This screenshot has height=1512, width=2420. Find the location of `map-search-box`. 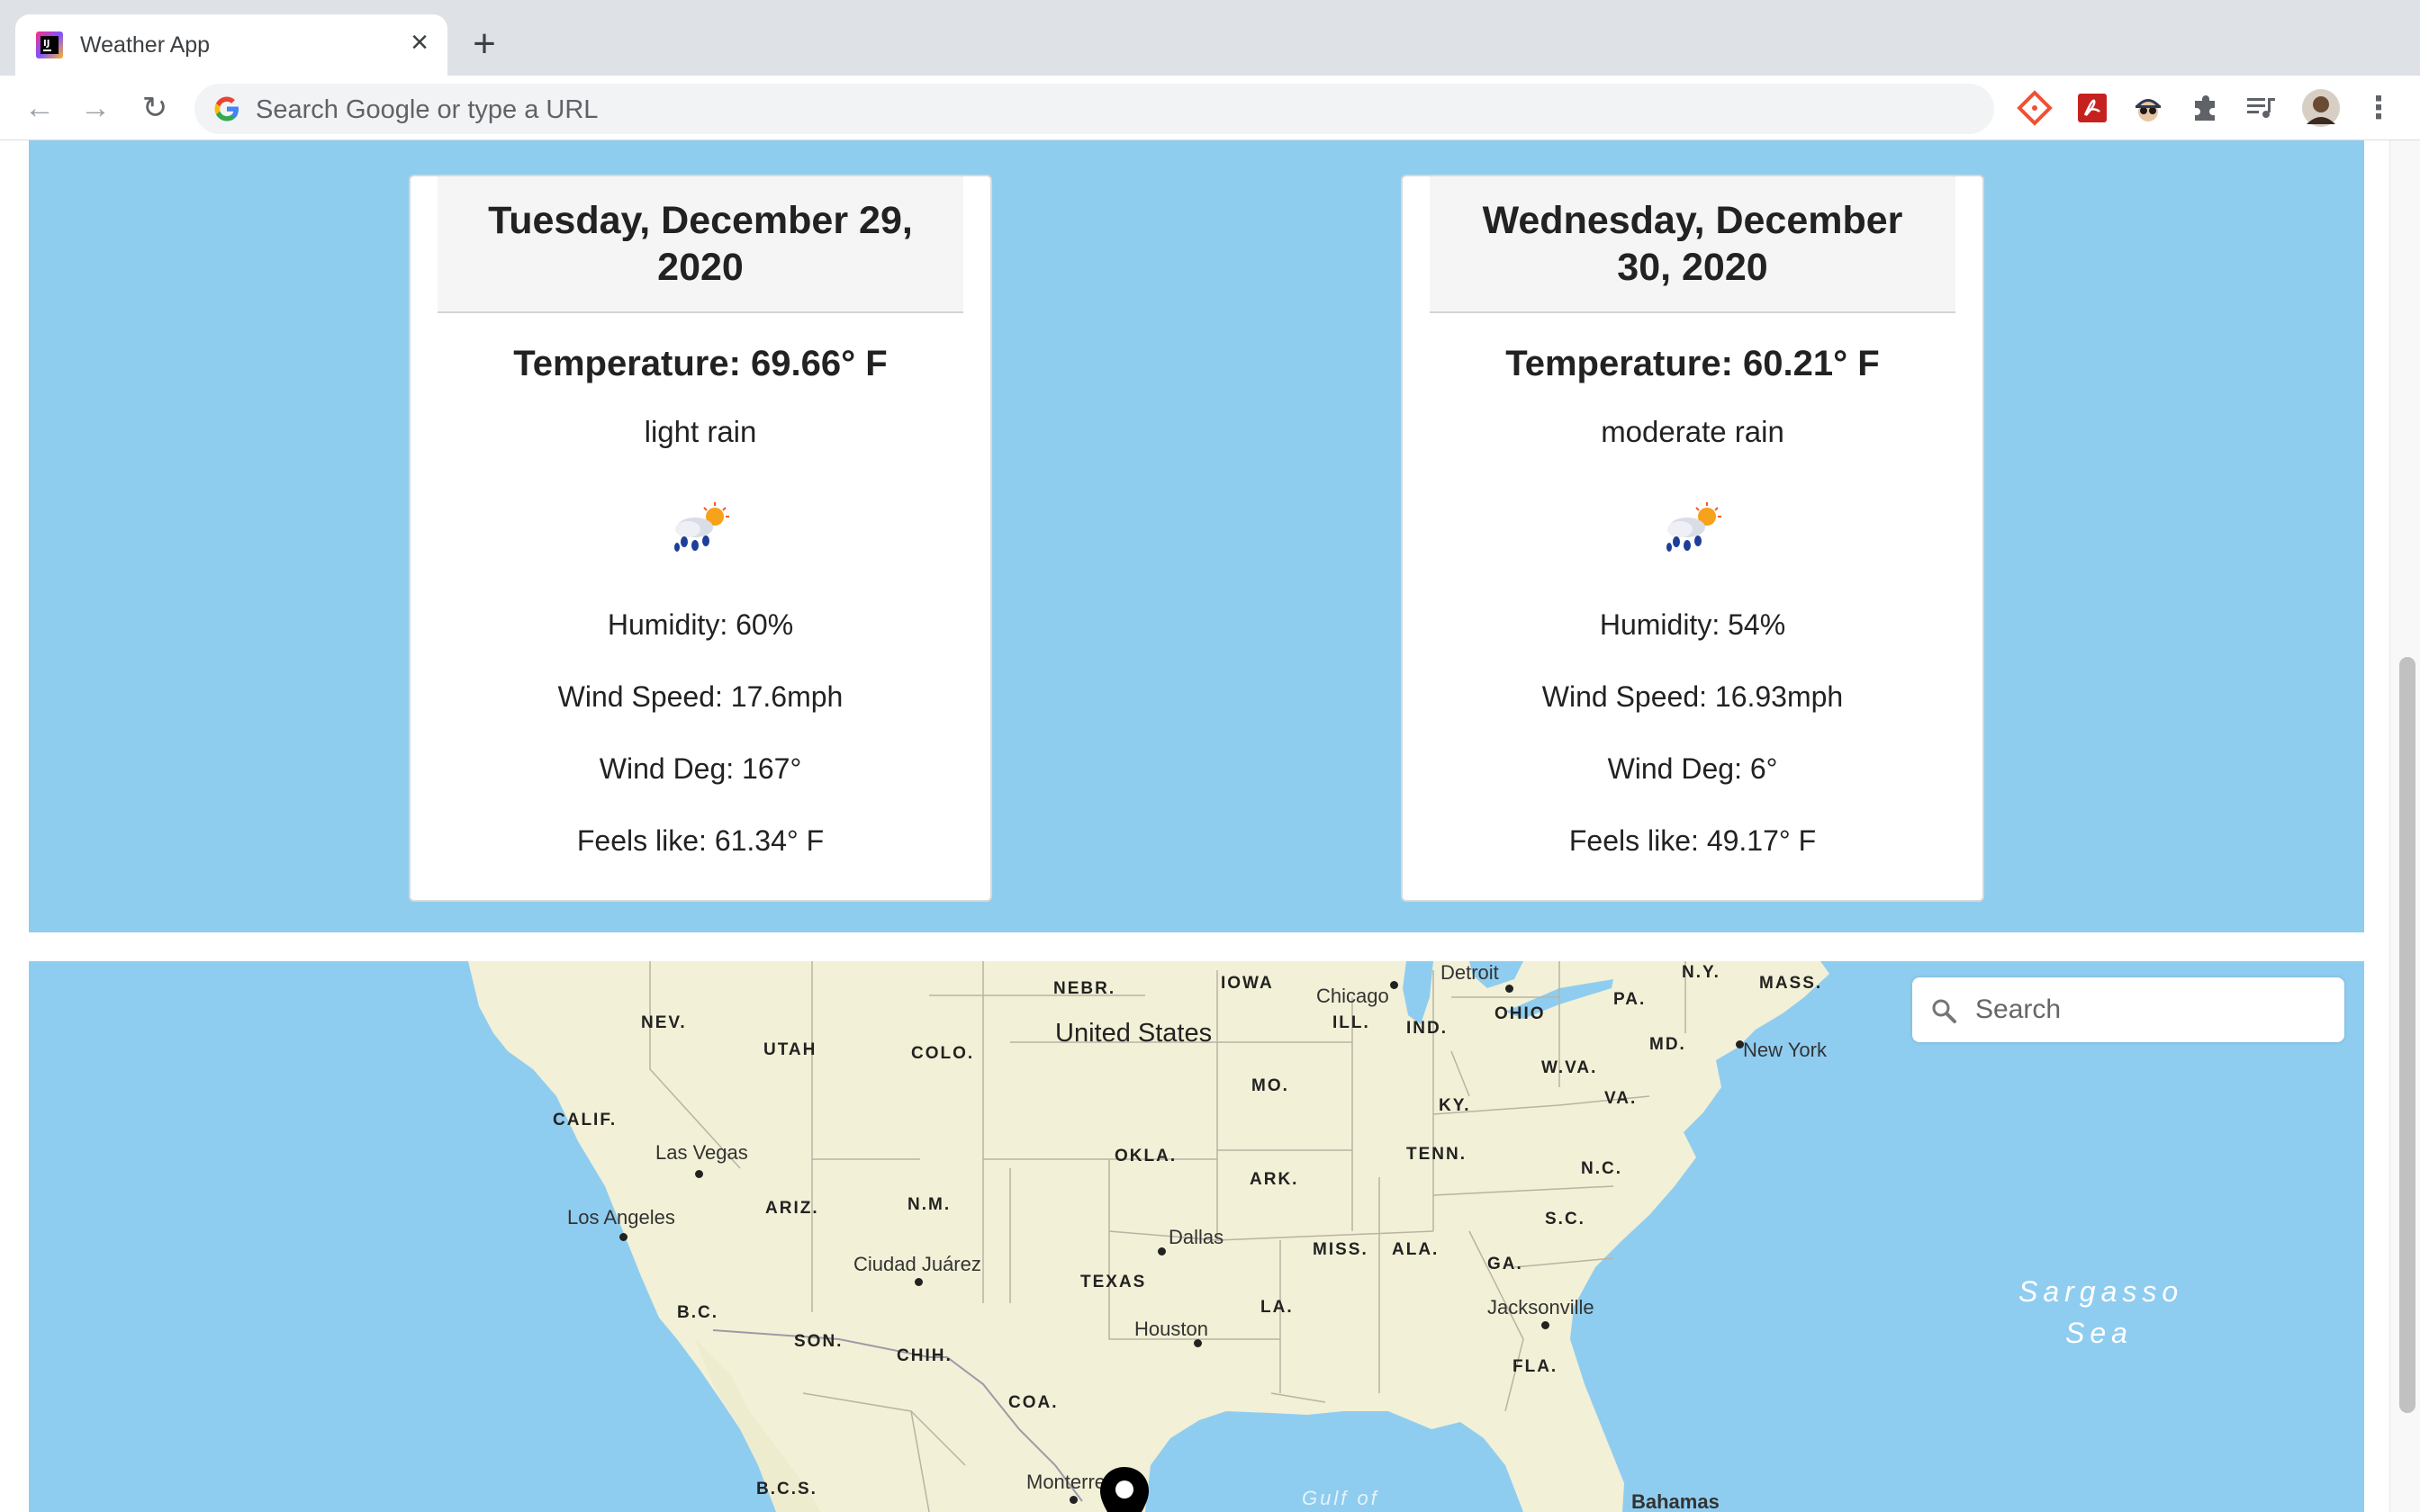

map-search-box is located at coordinates (2128, 1010).